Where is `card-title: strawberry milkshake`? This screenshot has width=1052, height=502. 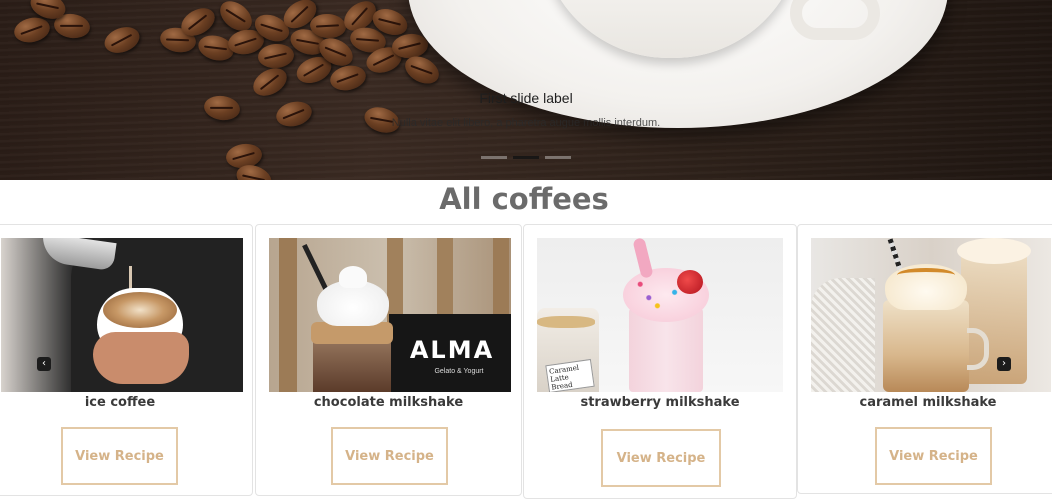
card-title: strawberry milkshake is located at coordinates (660, 402).